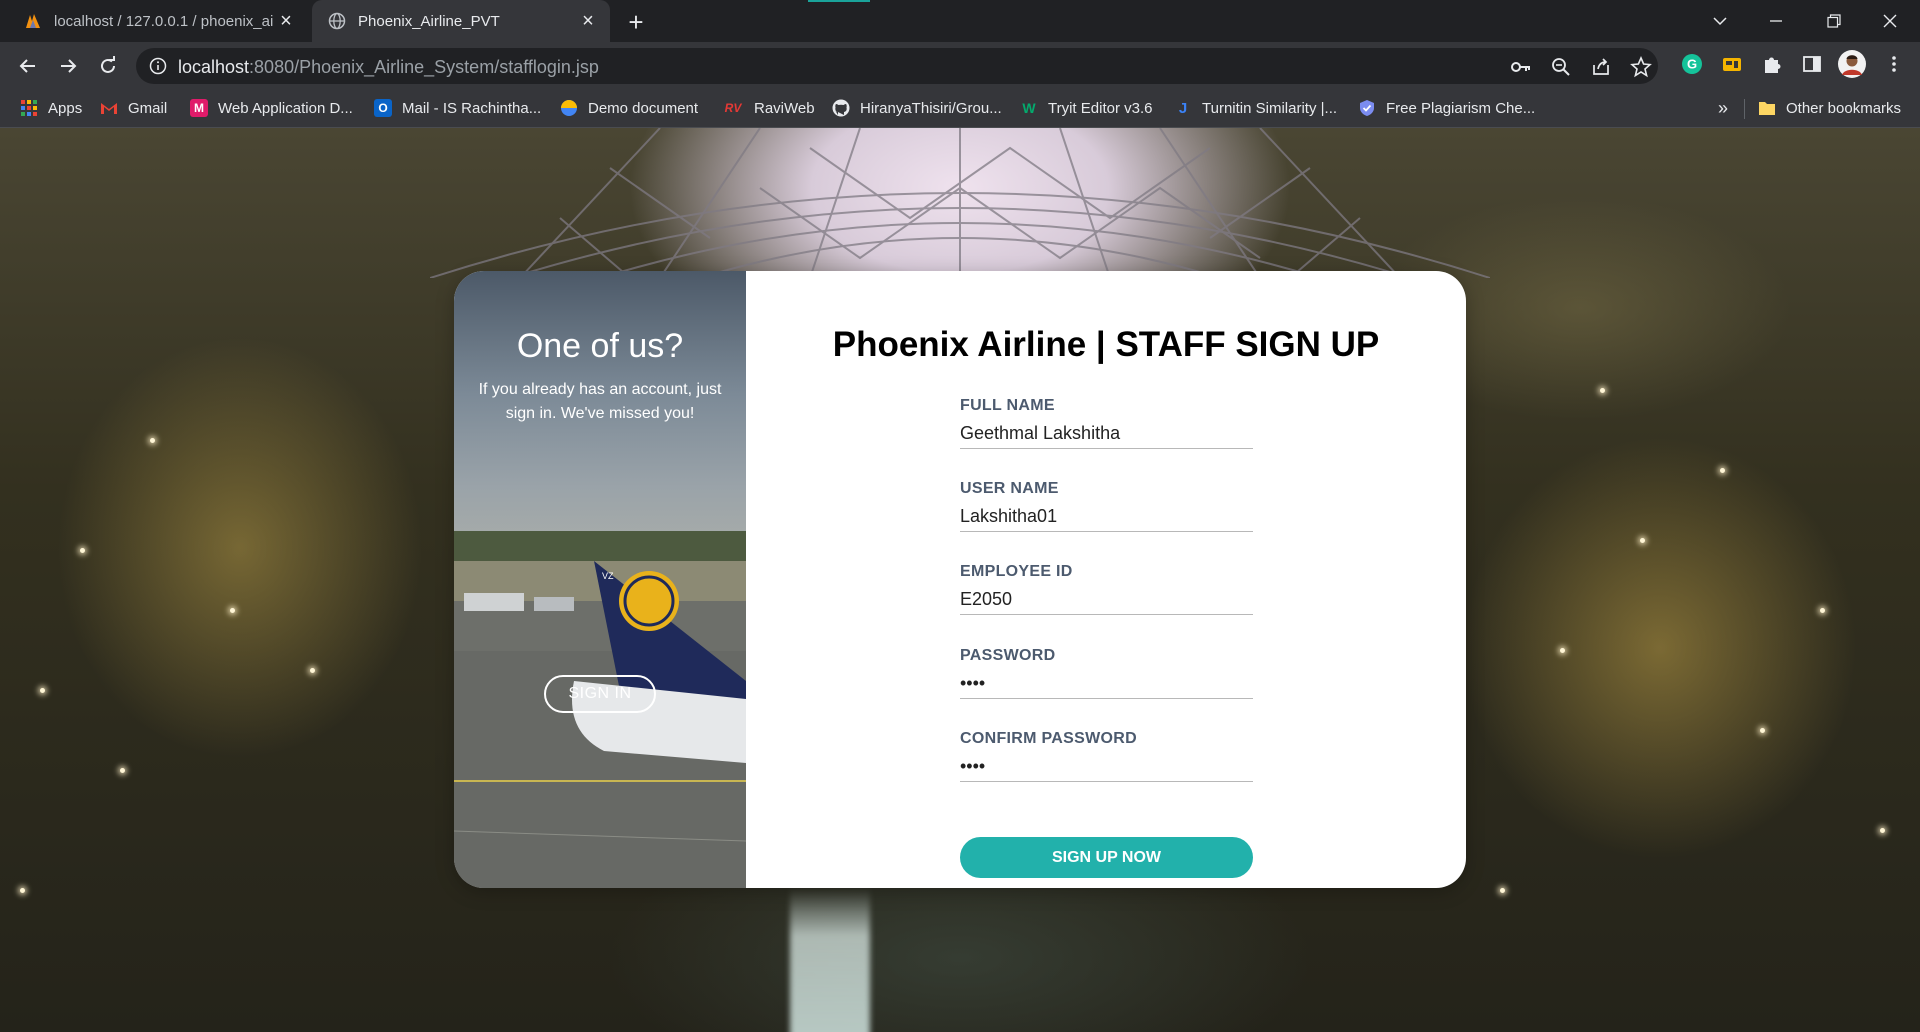  I want to click on gmail-icon, so click(109, 108).